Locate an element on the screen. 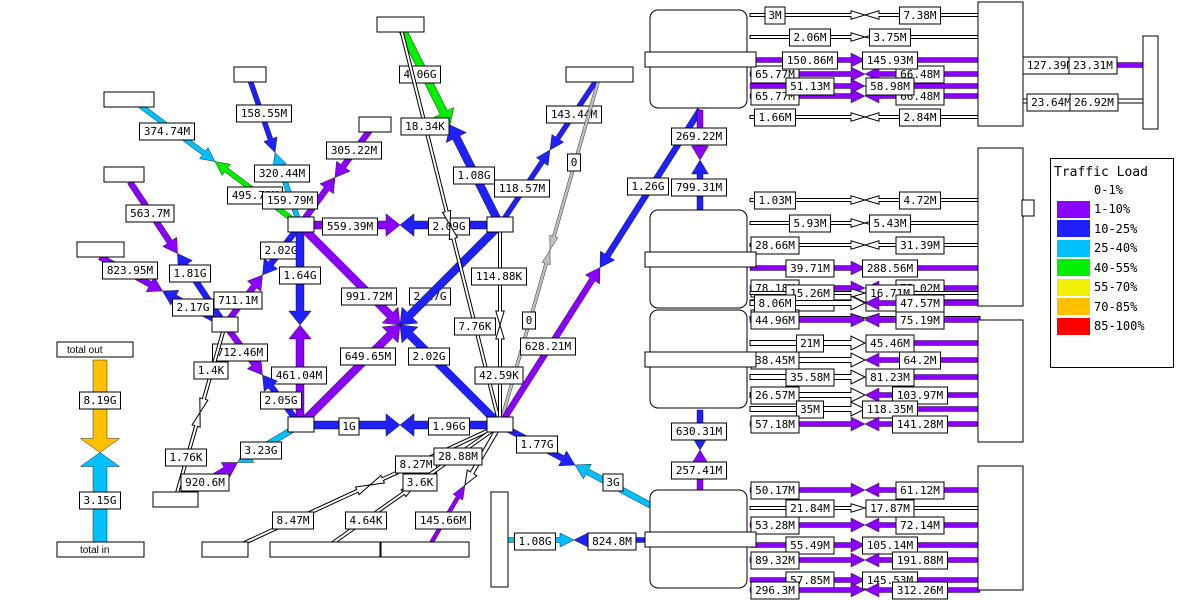 The image size is (1200, 600). bandwidth-value: 1G is located at coordinates (348, 426).